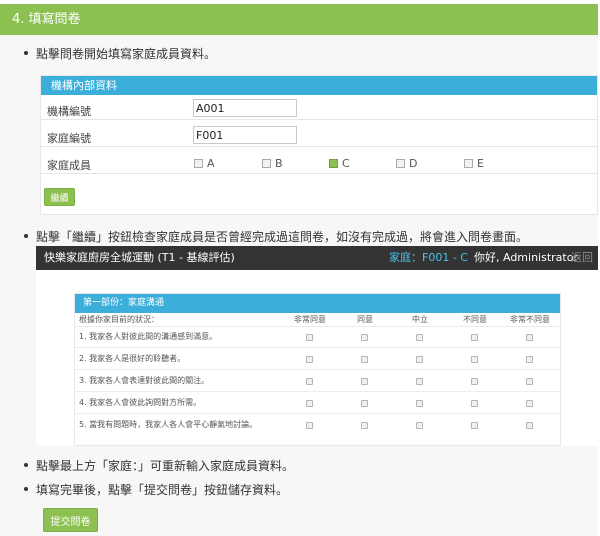 The width and height of the screenshot is (600, 536). I want to click on instruction-text: 點擊最上方「家庭：」可重新輸入家庭成員資料。, so click(165, 466).